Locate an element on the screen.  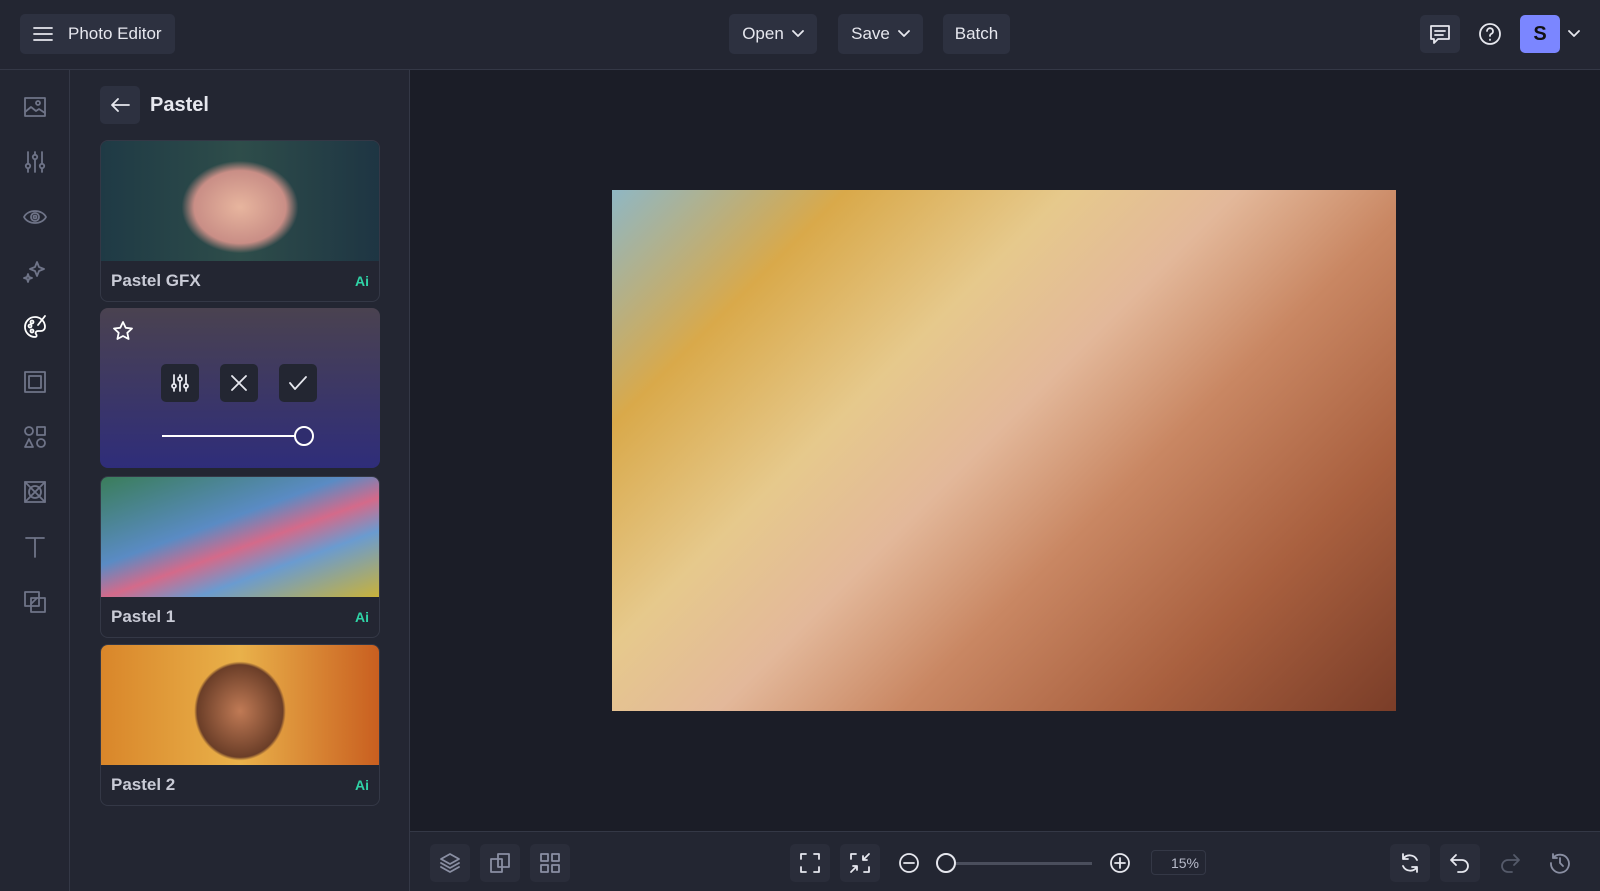
effect-card-pastel-gfx: Pastel GFX Ai is located at coordinates (240, 221).